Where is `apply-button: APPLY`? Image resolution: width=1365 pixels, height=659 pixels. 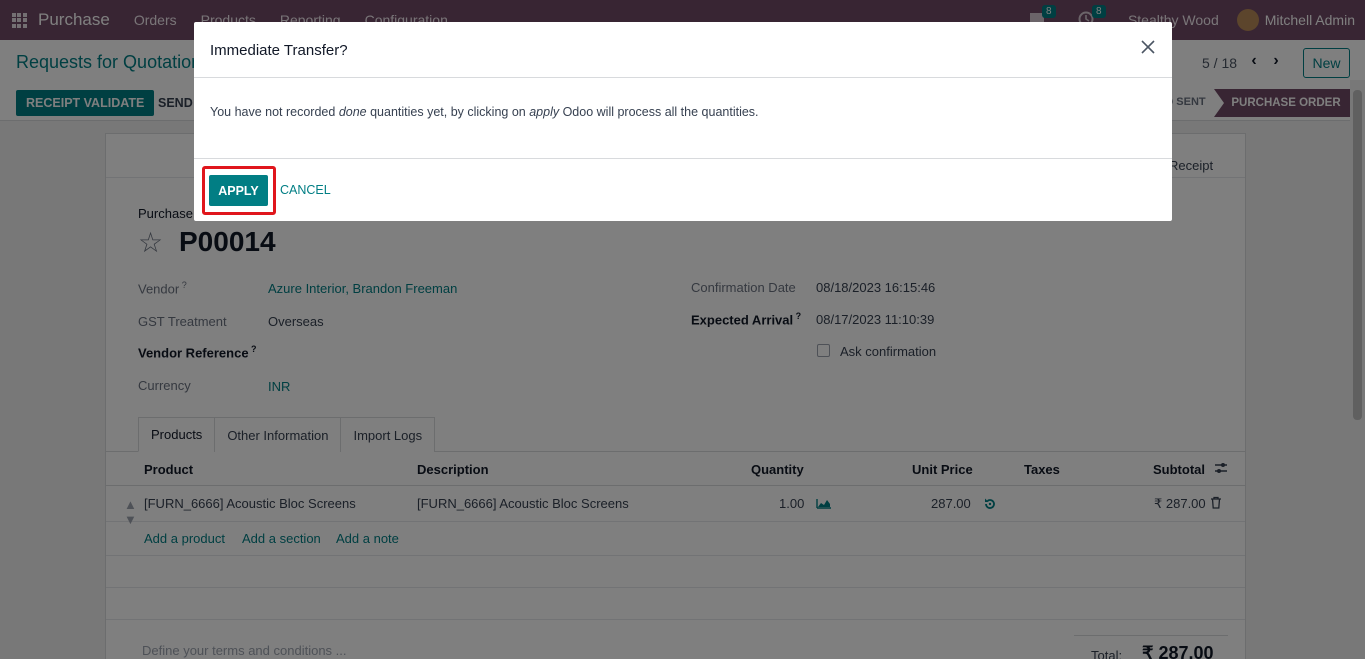
apply-button: APPLY is located at coordinates (238, 190).